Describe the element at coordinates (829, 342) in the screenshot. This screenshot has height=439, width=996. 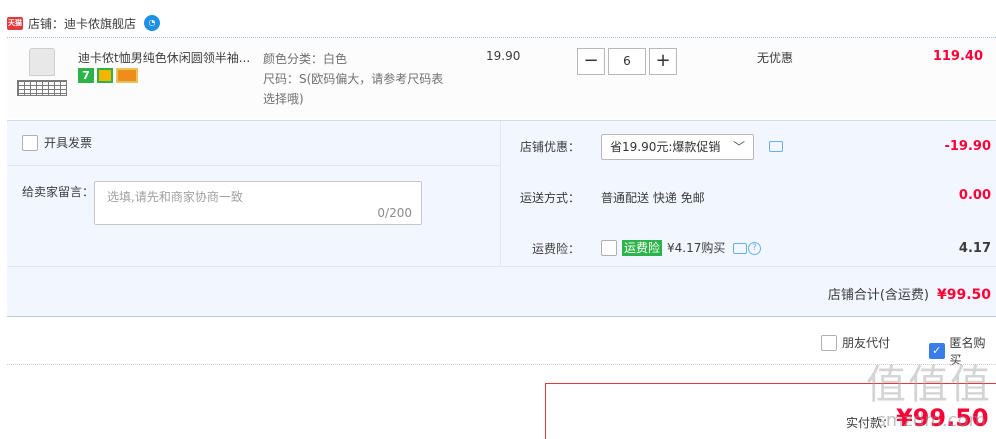
I see `friend-pay-checkbox` at that location.